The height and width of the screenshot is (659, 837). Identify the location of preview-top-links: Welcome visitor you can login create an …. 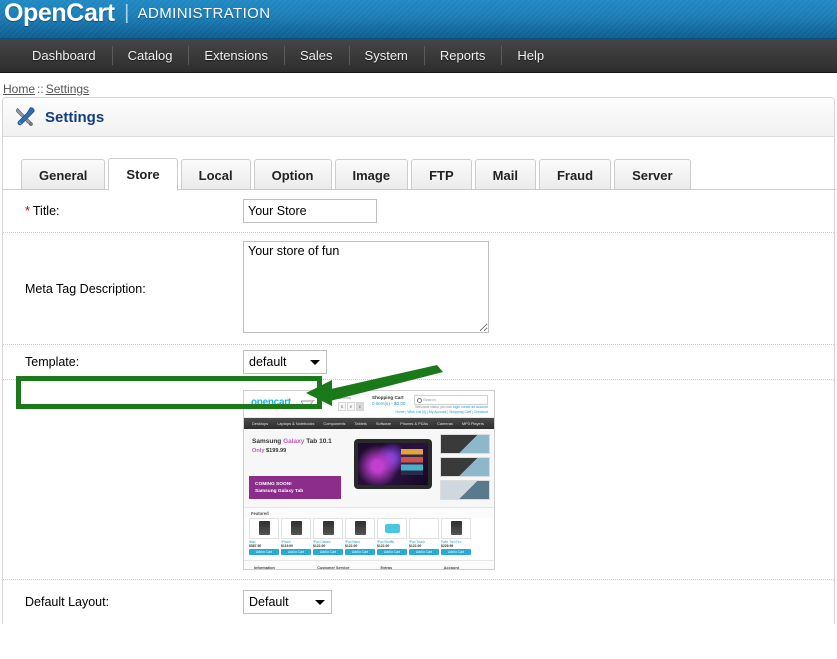
(442, 410).